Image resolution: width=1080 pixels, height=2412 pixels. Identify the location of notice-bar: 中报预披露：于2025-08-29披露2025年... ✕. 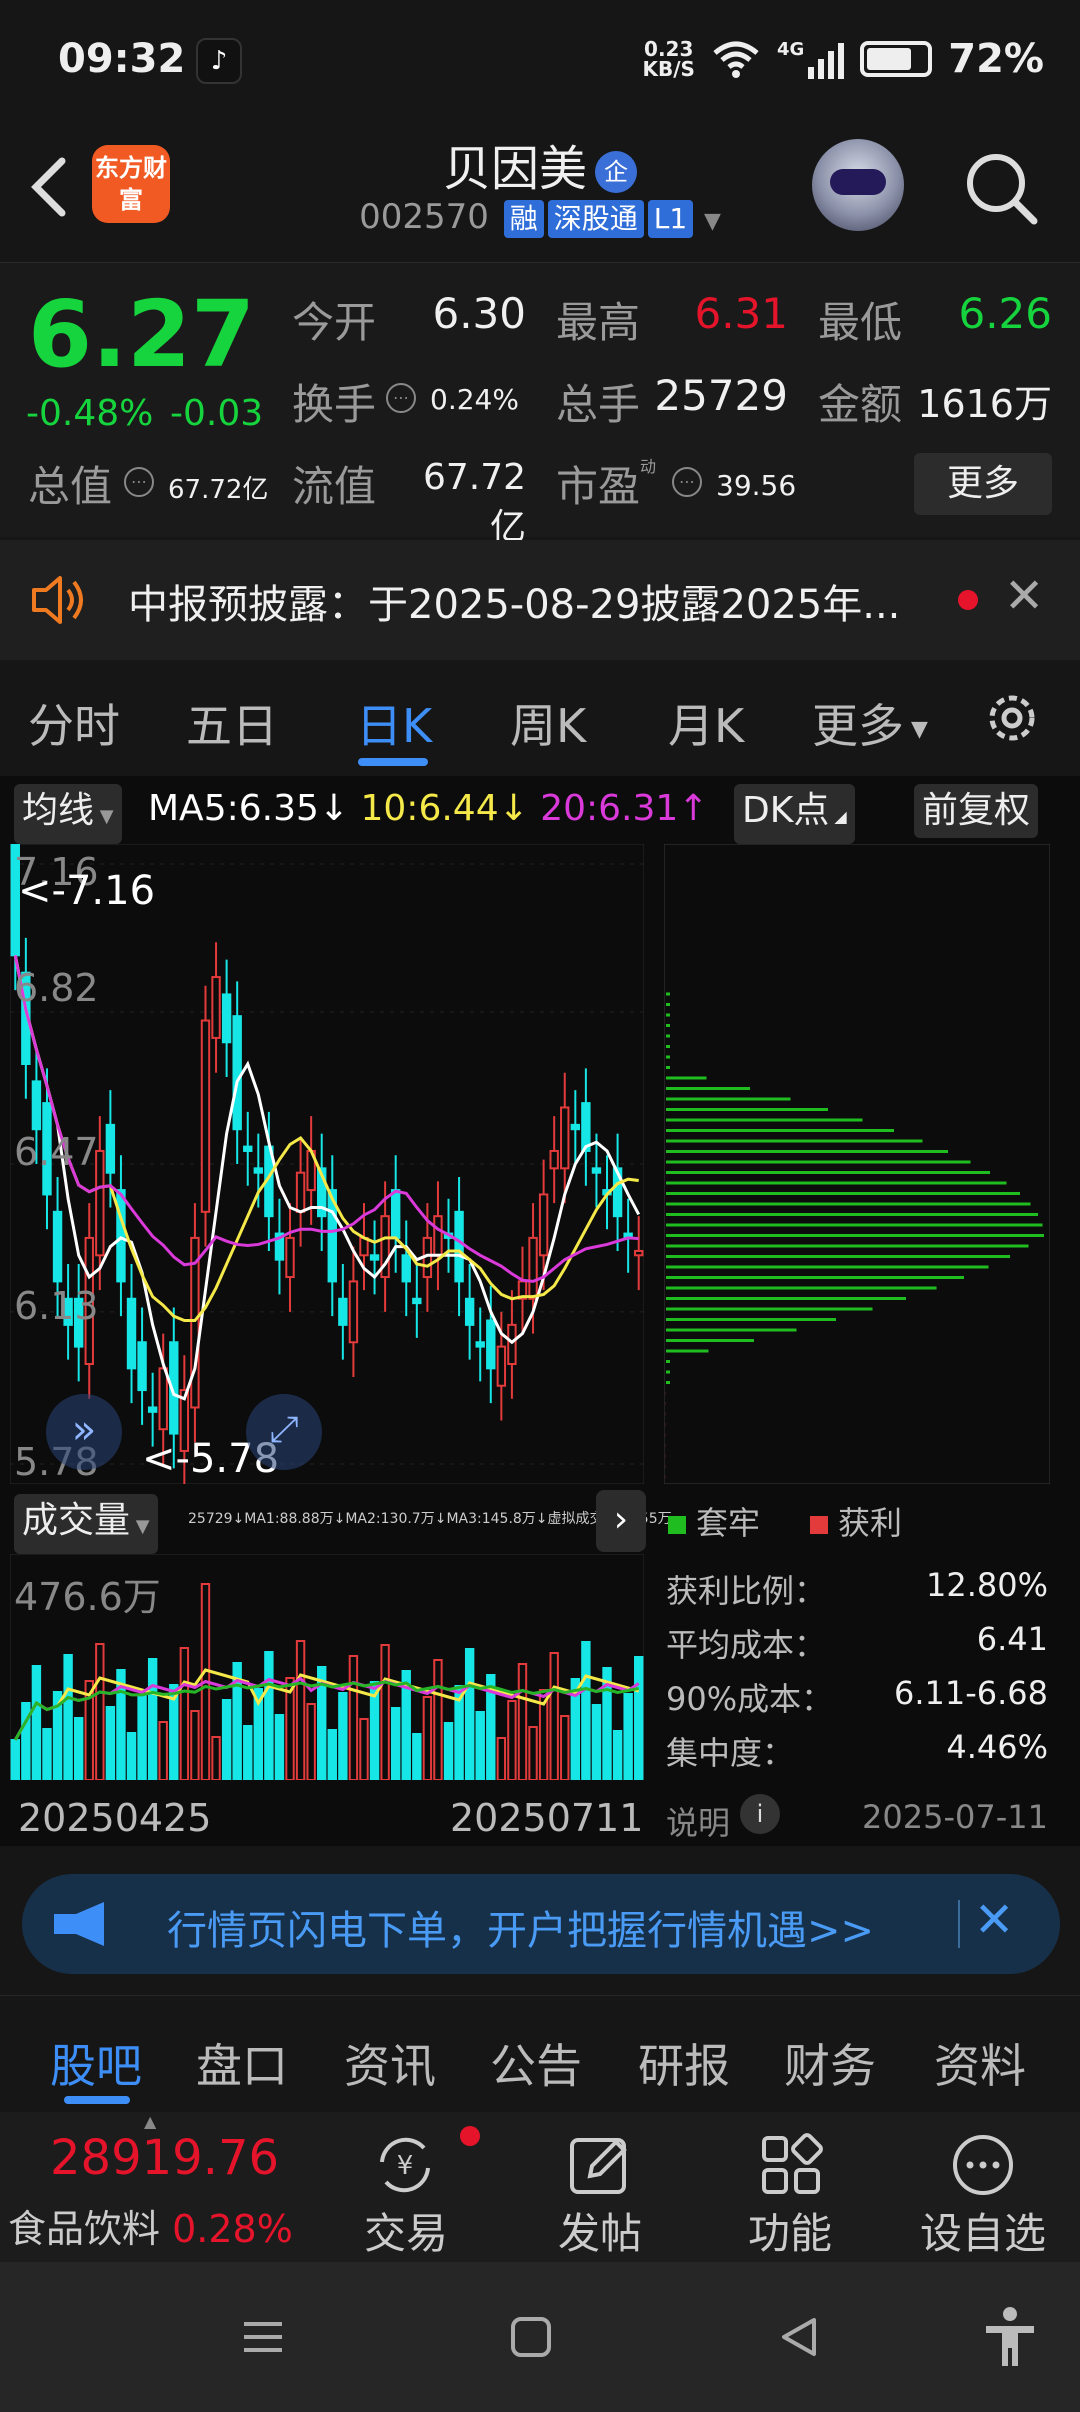
(540, 600).